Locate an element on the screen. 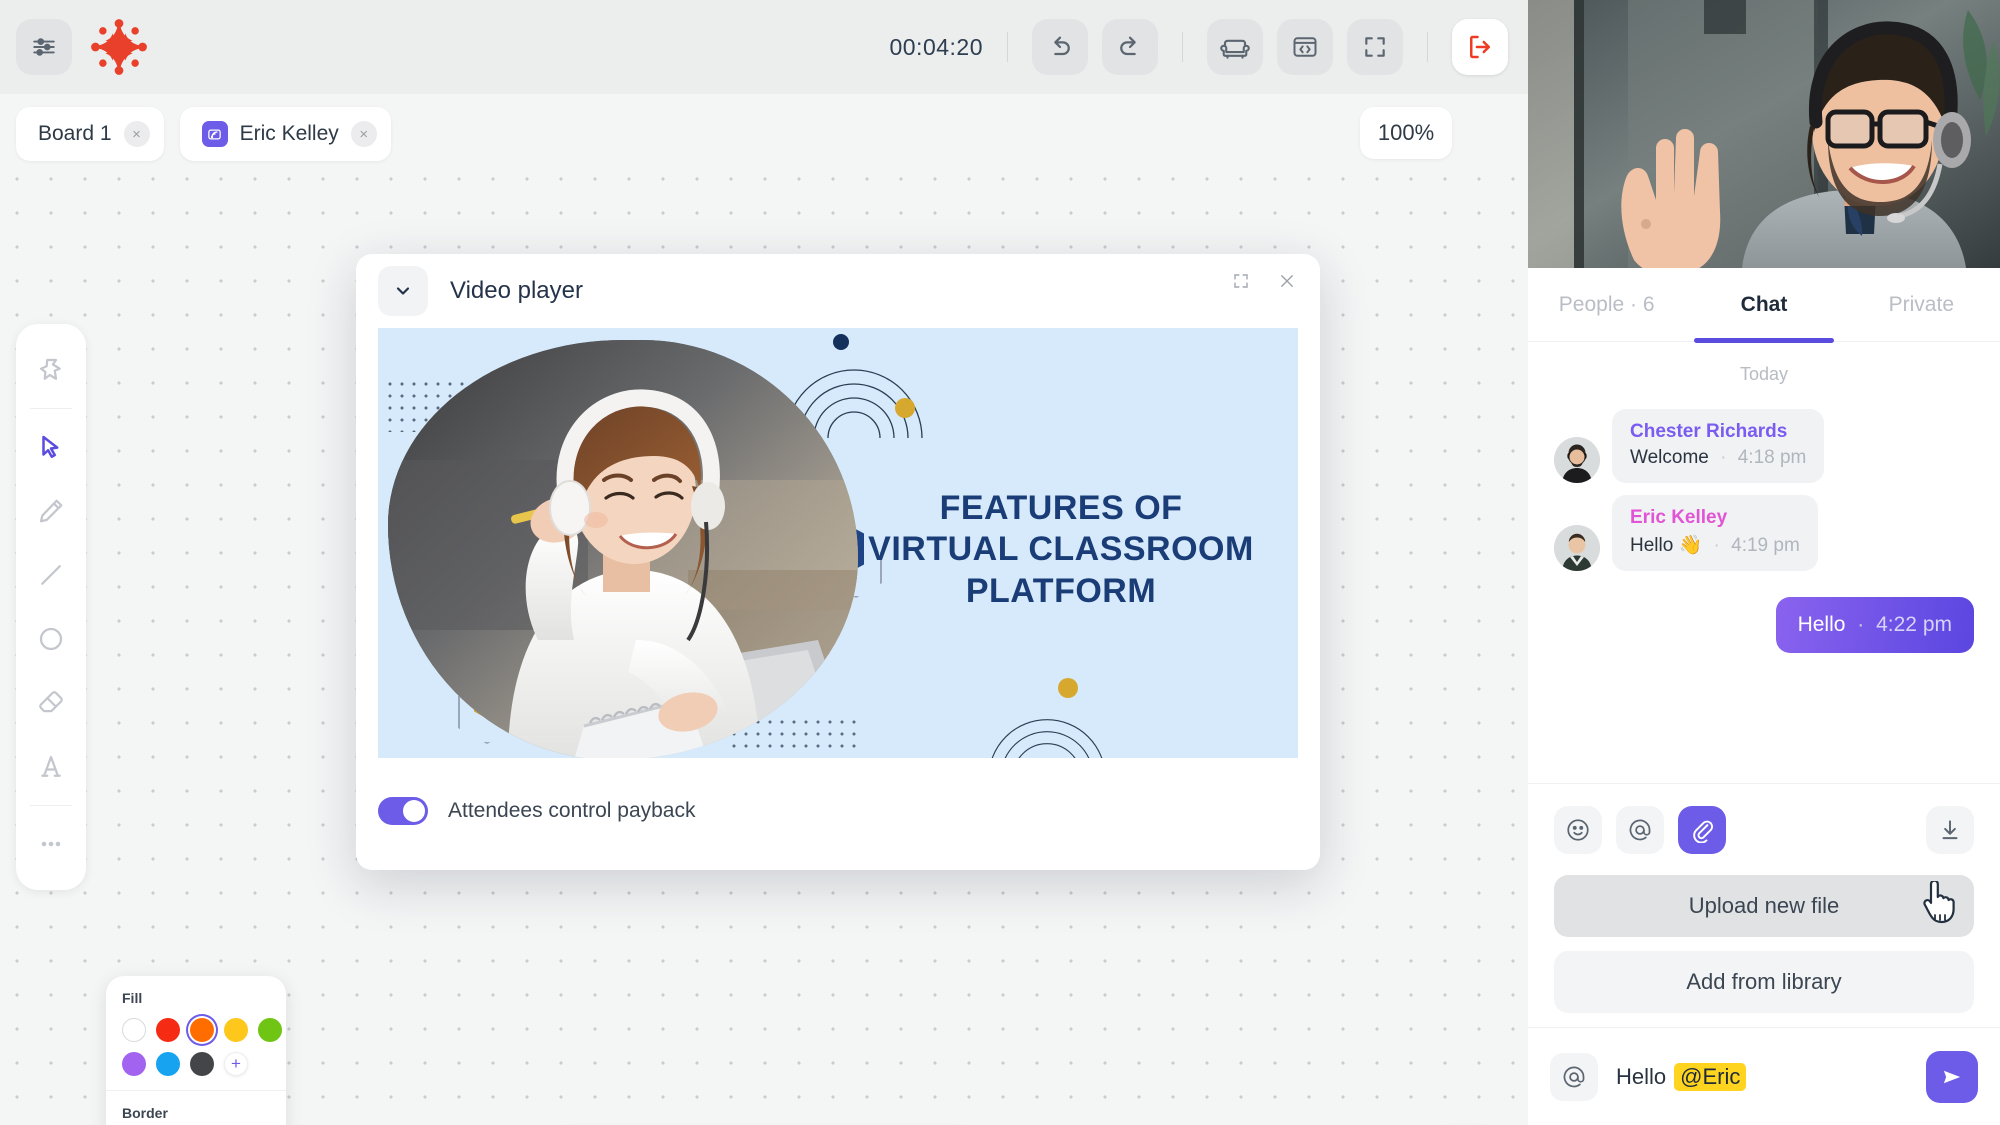 The image size is (2000, 1125). expand-icon is located at coordinates (1241, 281).